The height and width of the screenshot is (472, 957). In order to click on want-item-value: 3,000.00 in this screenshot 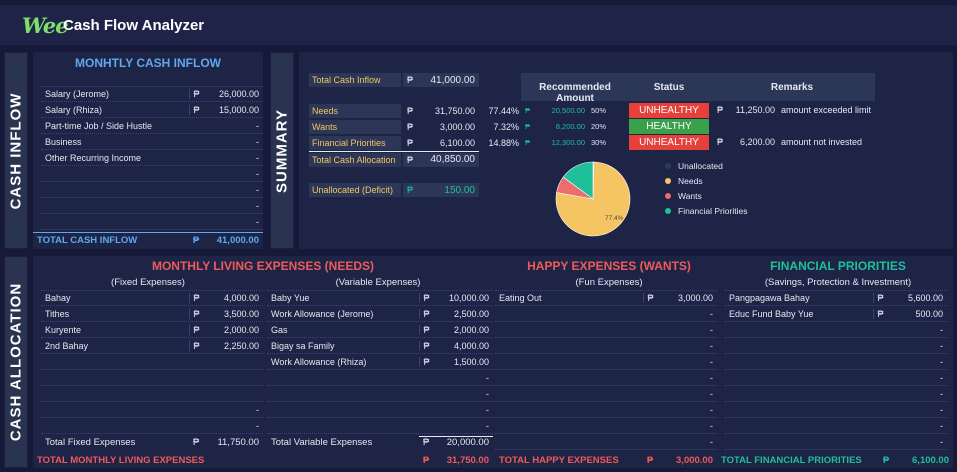, I will do `click(687, 298)`.